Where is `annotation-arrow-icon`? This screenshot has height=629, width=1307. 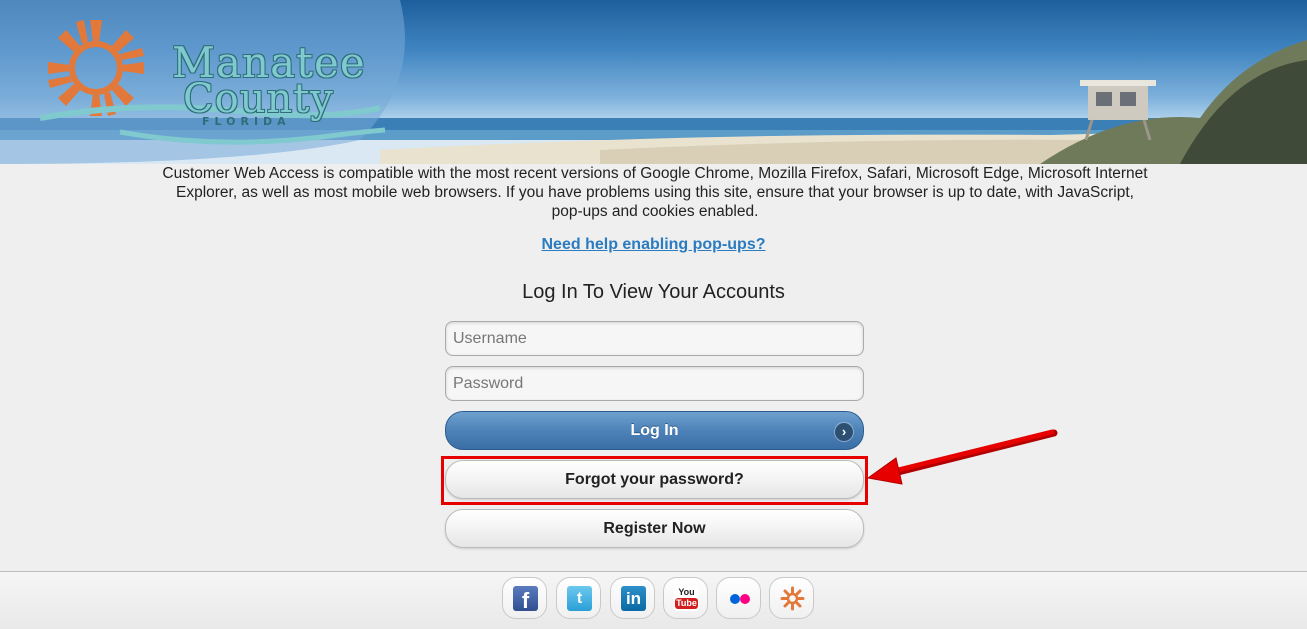
annotation-arrow-icon is located at coordinates (962, 457).